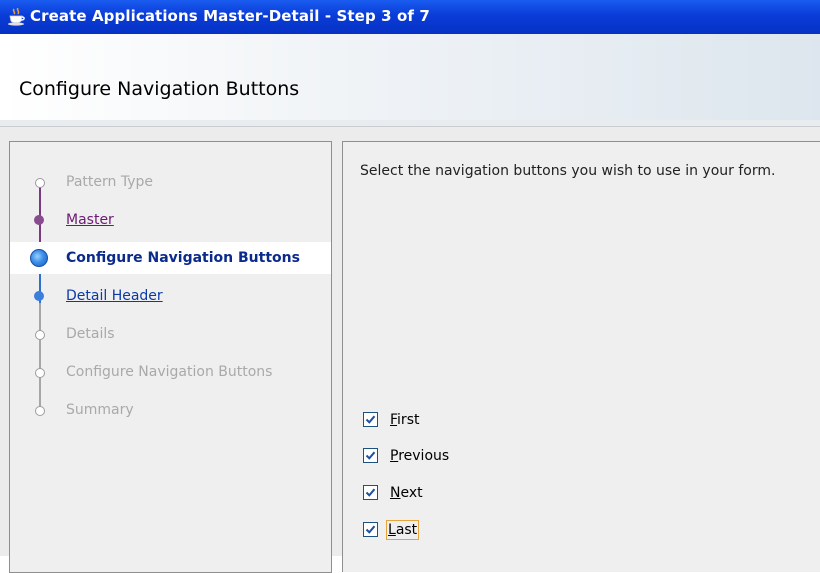 The height and width of the screenshot is (573, 820). What do you see at coordinates (394, 456) in the screenshot?
I see `mnemonic-char: P` at bounding box center [394, 456].